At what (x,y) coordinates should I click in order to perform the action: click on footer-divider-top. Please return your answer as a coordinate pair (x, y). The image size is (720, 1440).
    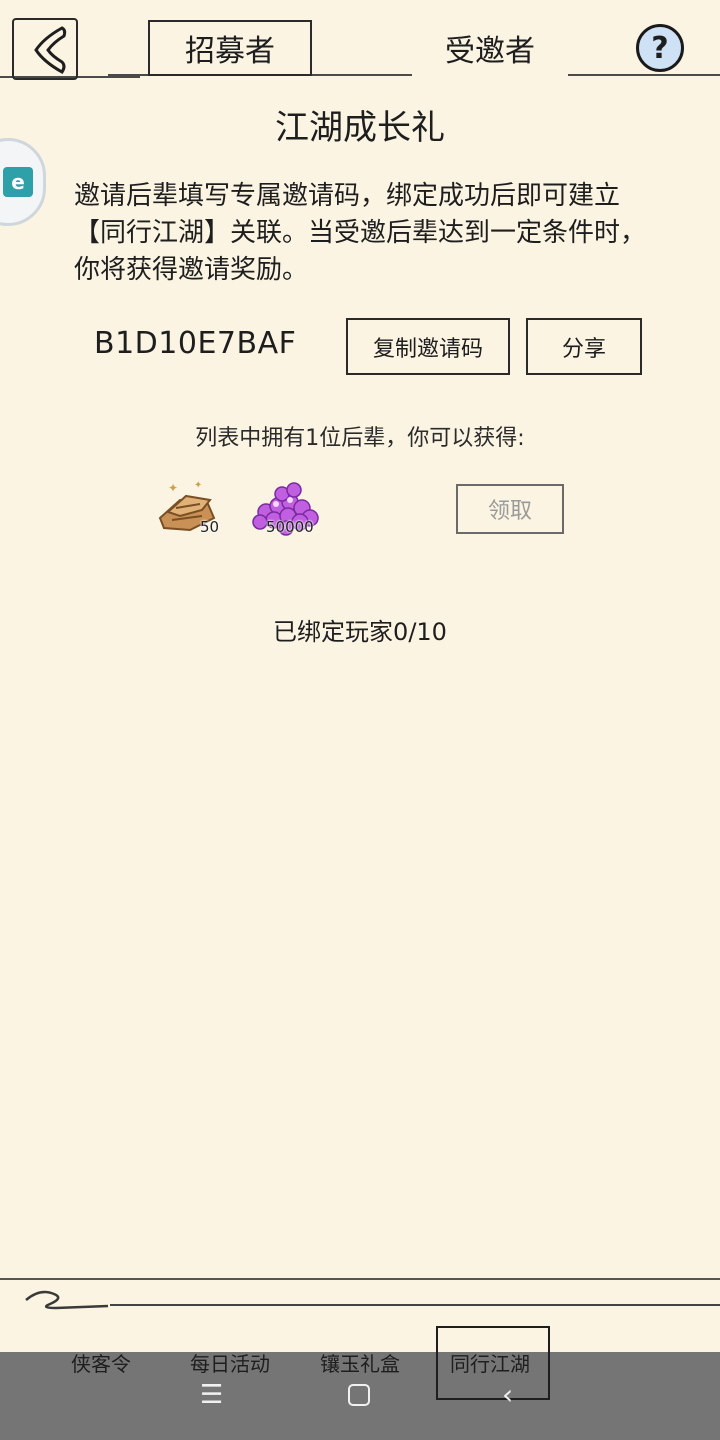
    Looking at the image, I should click on (360, 1279).